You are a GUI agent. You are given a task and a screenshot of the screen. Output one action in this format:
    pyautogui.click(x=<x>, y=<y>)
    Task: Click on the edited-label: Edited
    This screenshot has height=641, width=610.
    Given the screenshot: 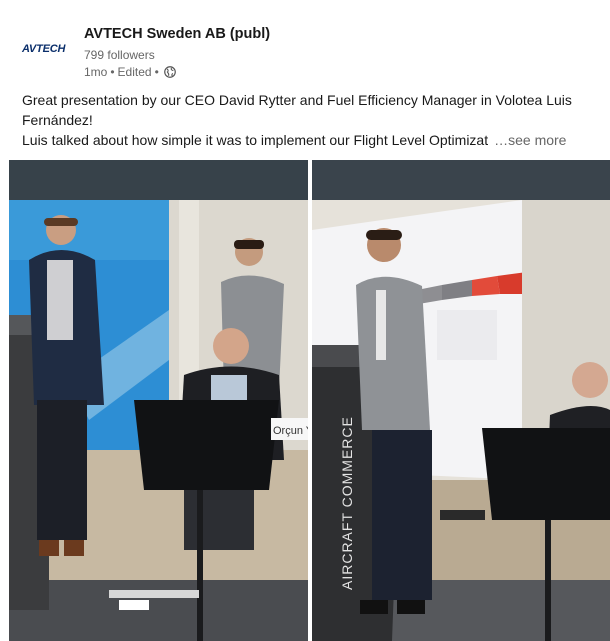 What is the action you would take?
    pyautogui.click(x=134, y=72)
    